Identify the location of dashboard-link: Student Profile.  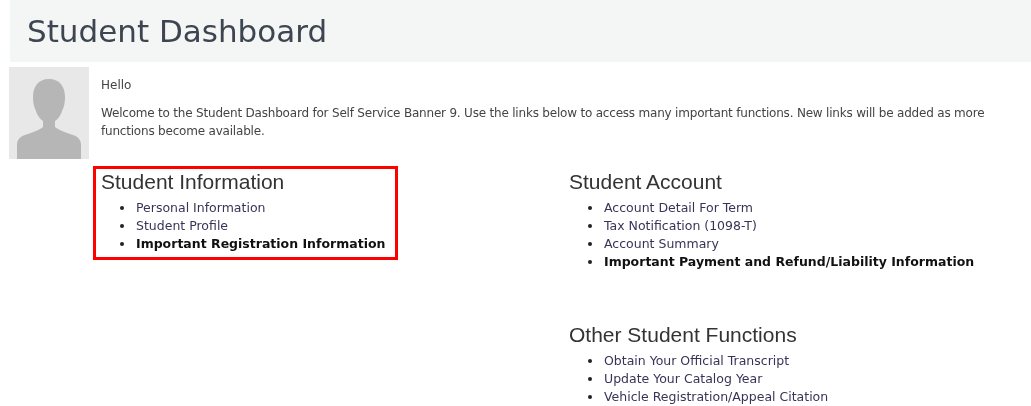
(182, 226).